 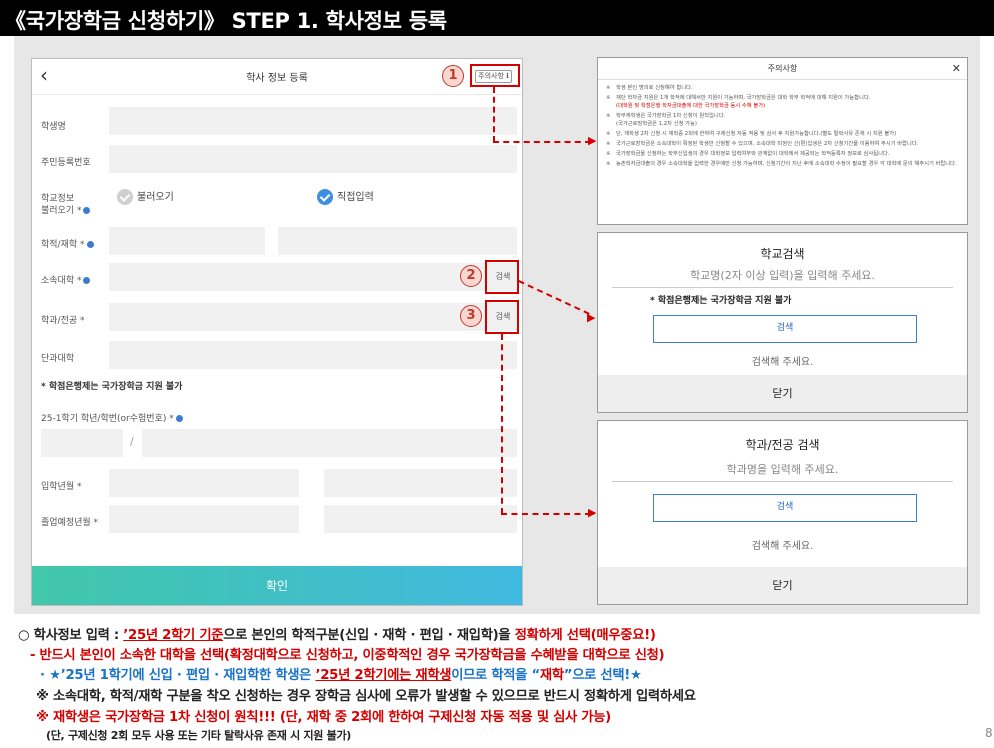 What do you see at coordinates (345, 196) in the screenshot?
I see `radio-direct-input: 직접입력` at bounding box center [345, 196].